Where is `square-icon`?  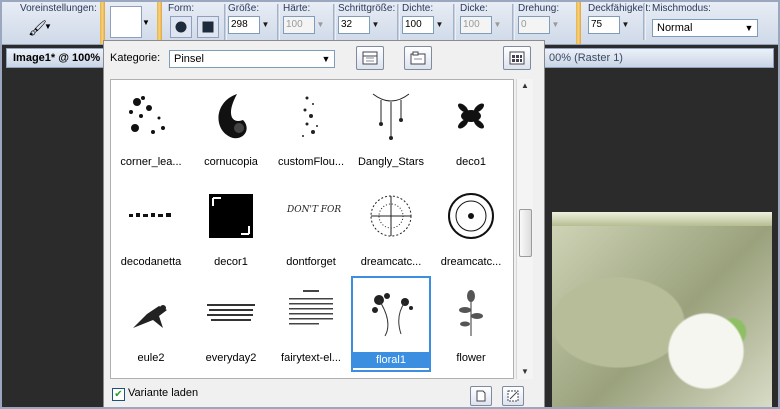 square-icon is located at coordinates (208, 27).